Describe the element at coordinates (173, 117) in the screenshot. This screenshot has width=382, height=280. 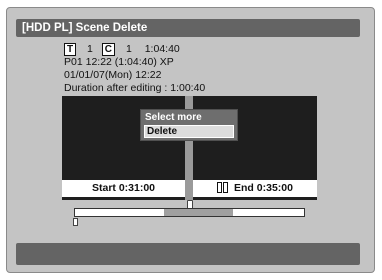
I see `menu-title: Select more` at that location.